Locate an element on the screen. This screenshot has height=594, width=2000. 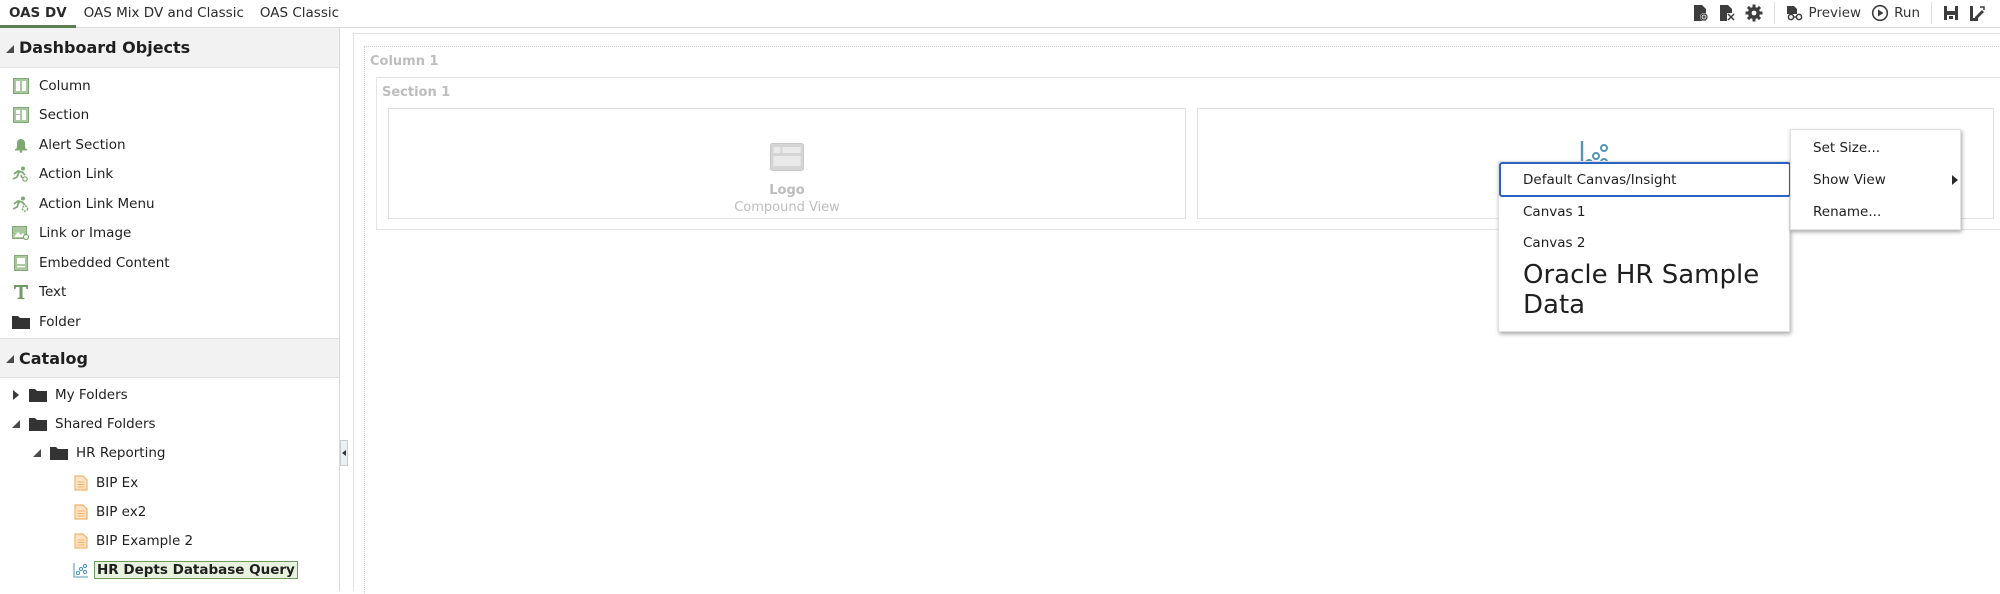
preview-label: Preview is located at coordinates (1835, 13).